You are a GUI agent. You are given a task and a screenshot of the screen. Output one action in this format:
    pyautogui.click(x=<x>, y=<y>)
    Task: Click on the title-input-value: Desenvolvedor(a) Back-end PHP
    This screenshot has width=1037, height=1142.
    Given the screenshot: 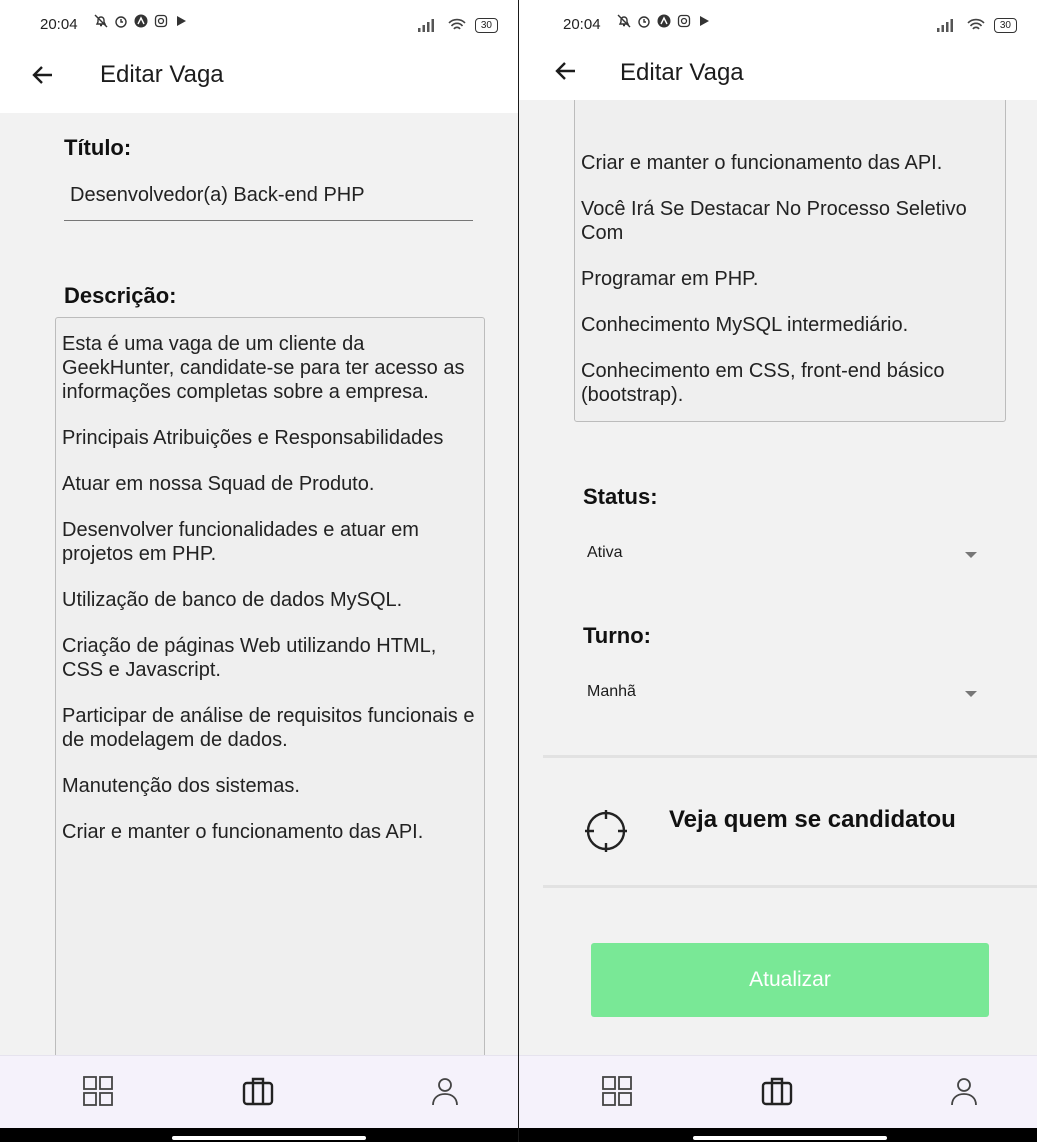 What is the action you would take?
    pyautogui.click(x=217, y=195)
    